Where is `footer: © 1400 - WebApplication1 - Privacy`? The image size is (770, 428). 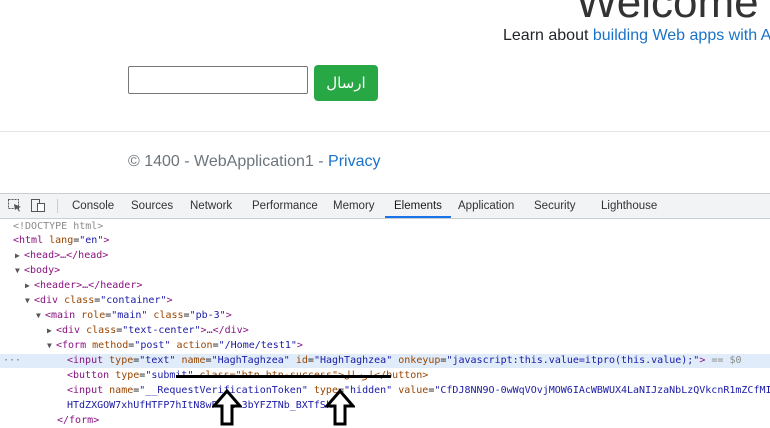
footer: © 1400 - WebApplication1 - Privacy is located at coordinates (254, 162).